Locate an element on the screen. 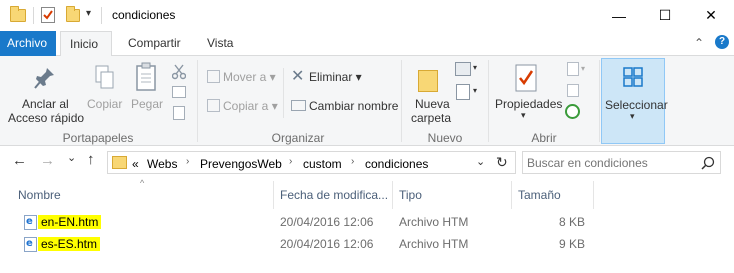 The width and height of the screenshot is (734, 273). new-item-icon is located at coordinates (463, 69).